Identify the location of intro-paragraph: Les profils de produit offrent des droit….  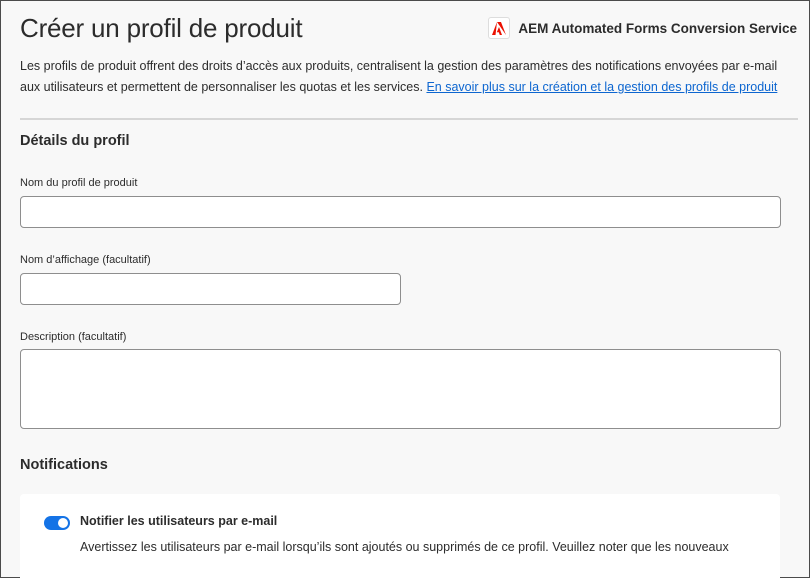
(407, 77).